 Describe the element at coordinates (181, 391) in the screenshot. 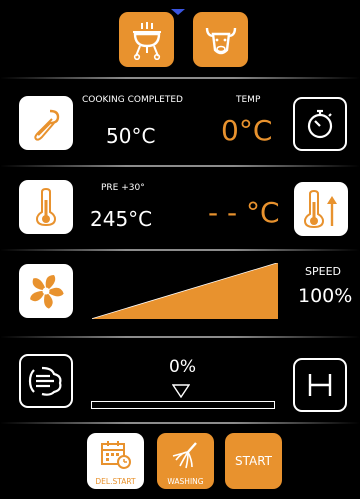

I see `humidity-slider-handle` at that location.